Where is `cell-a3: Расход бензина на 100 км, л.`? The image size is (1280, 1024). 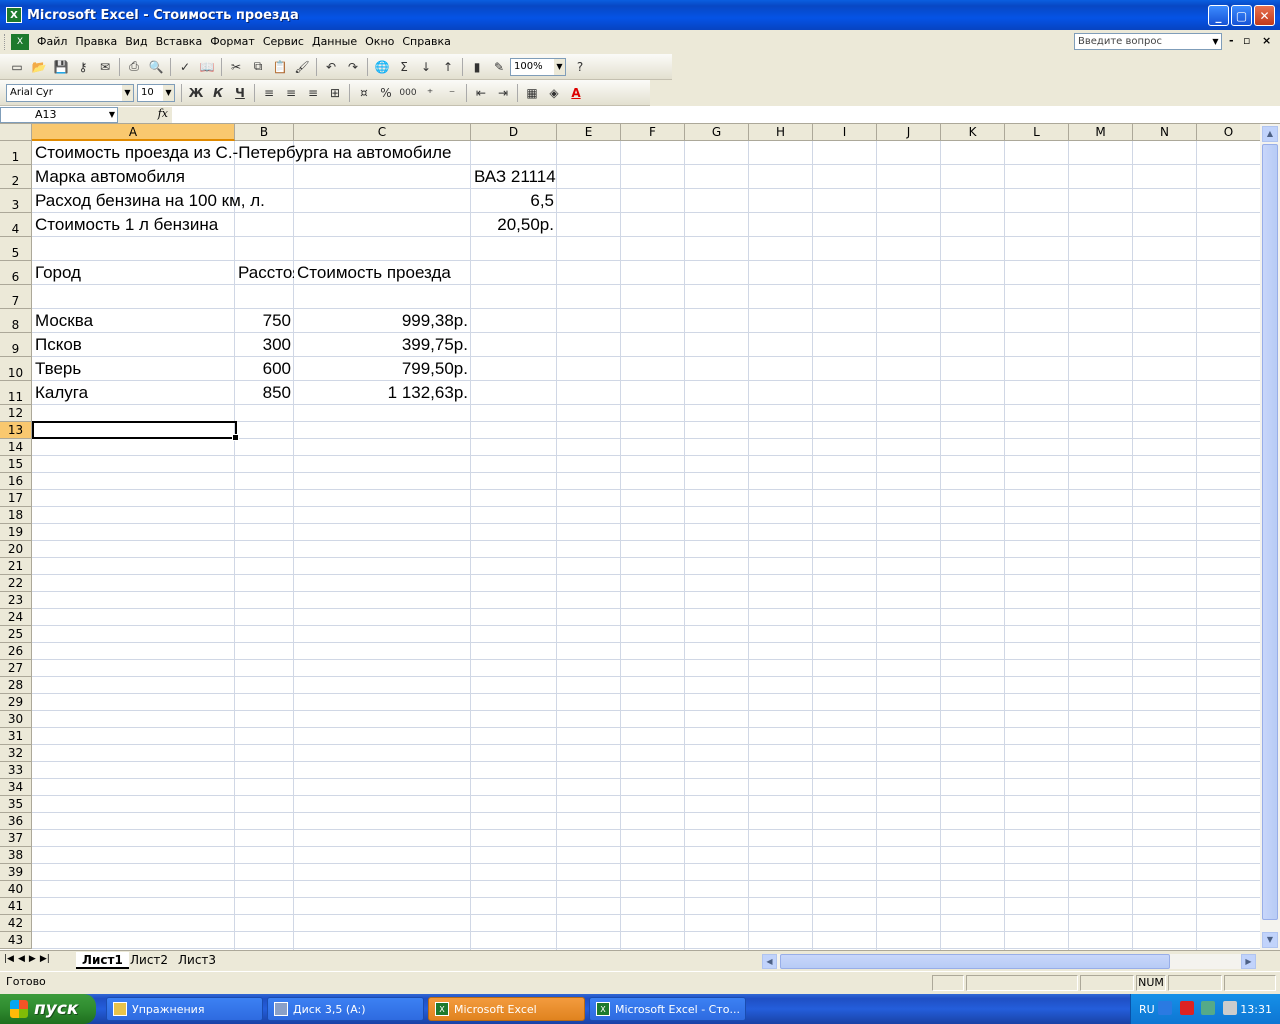
cell-a3: Расход бензина на 100 км, л. is located at coordinates (150, 200).